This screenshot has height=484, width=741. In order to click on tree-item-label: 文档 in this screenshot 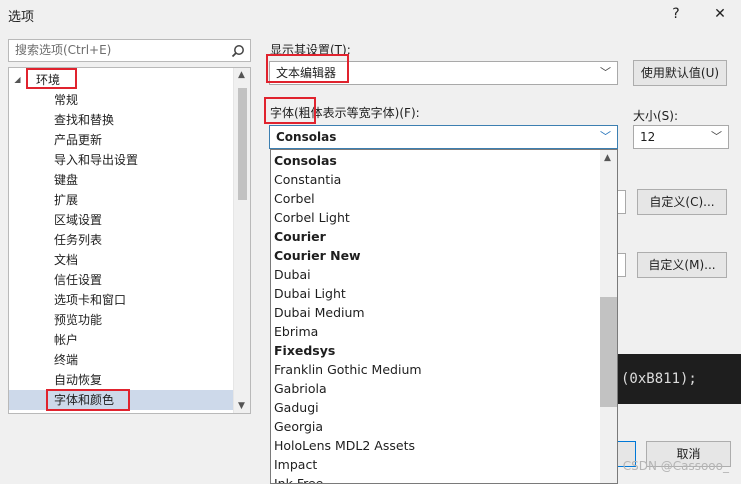, I will do `click(66, 260)`.